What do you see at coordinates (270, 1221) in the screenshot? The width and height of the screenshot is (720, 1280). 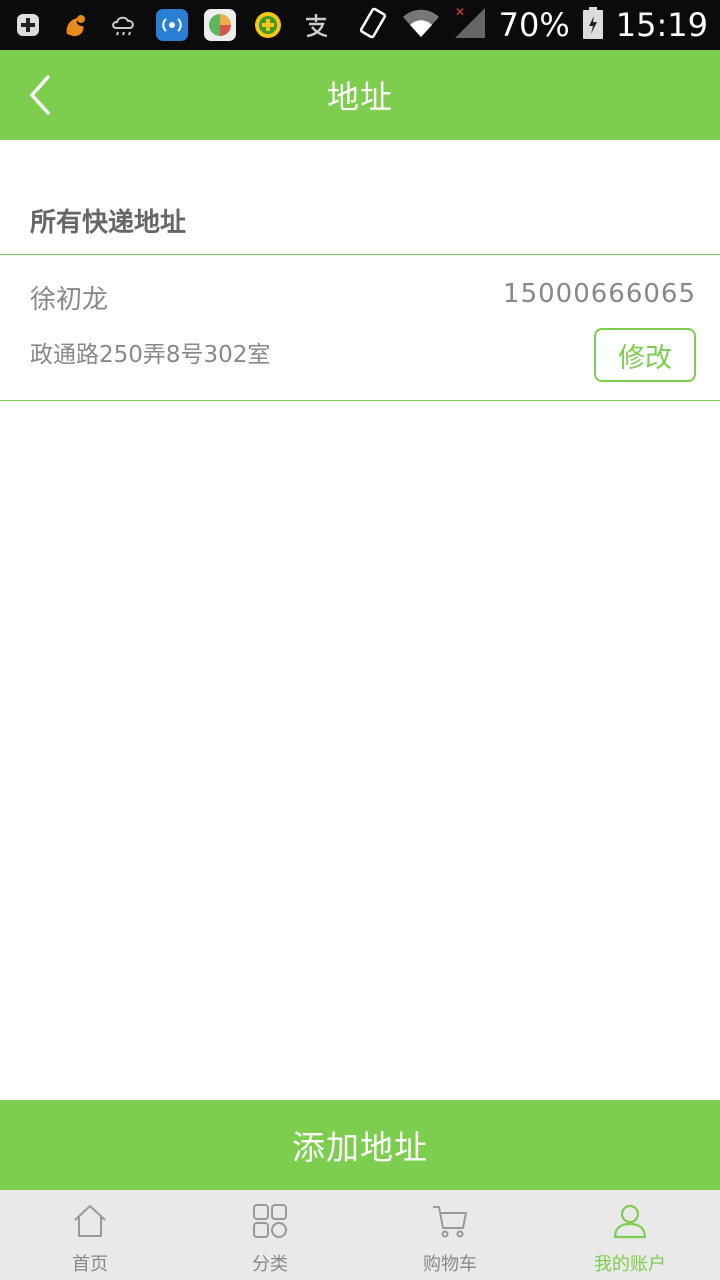 I see `category-grid-icon` at bounding box center [270, 1221].